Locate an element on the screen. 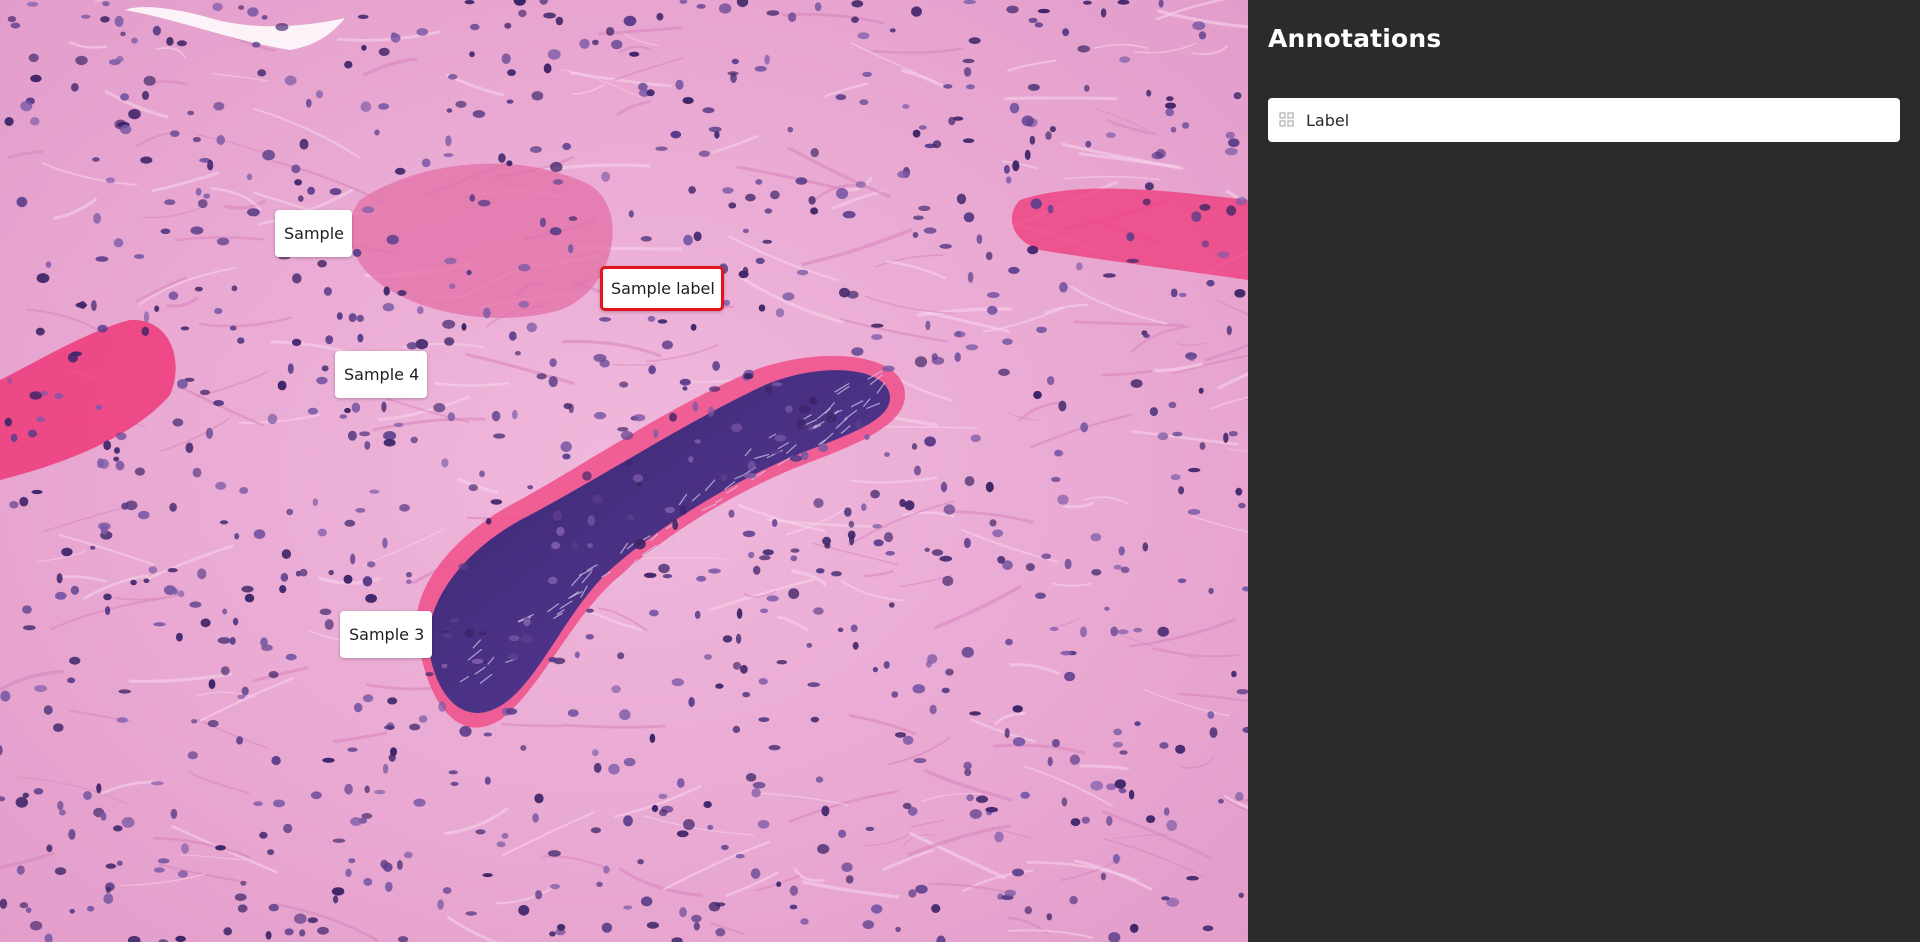 This screenshot has width=1920, height=942. annotation-label-sample: Sample is located at coordinates (313, 233).